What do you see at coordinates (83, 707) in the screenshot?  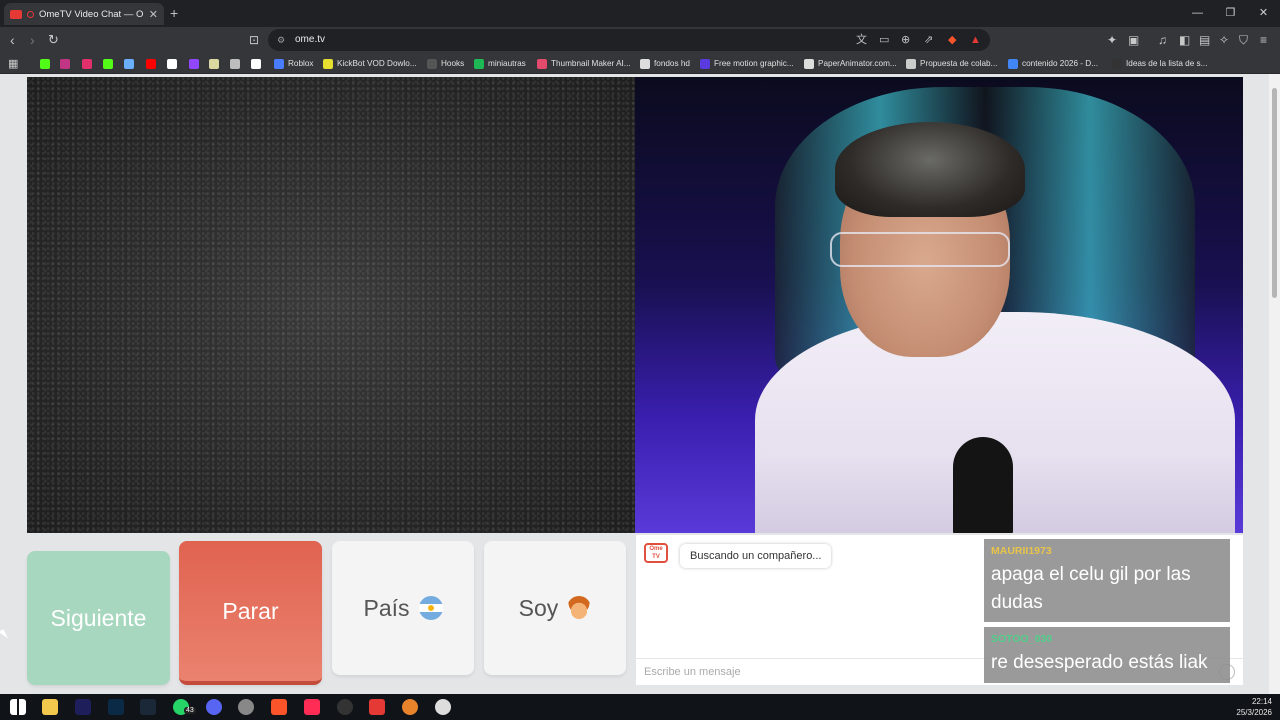 I see `premiere-icon` at bounding box center [83, 707].